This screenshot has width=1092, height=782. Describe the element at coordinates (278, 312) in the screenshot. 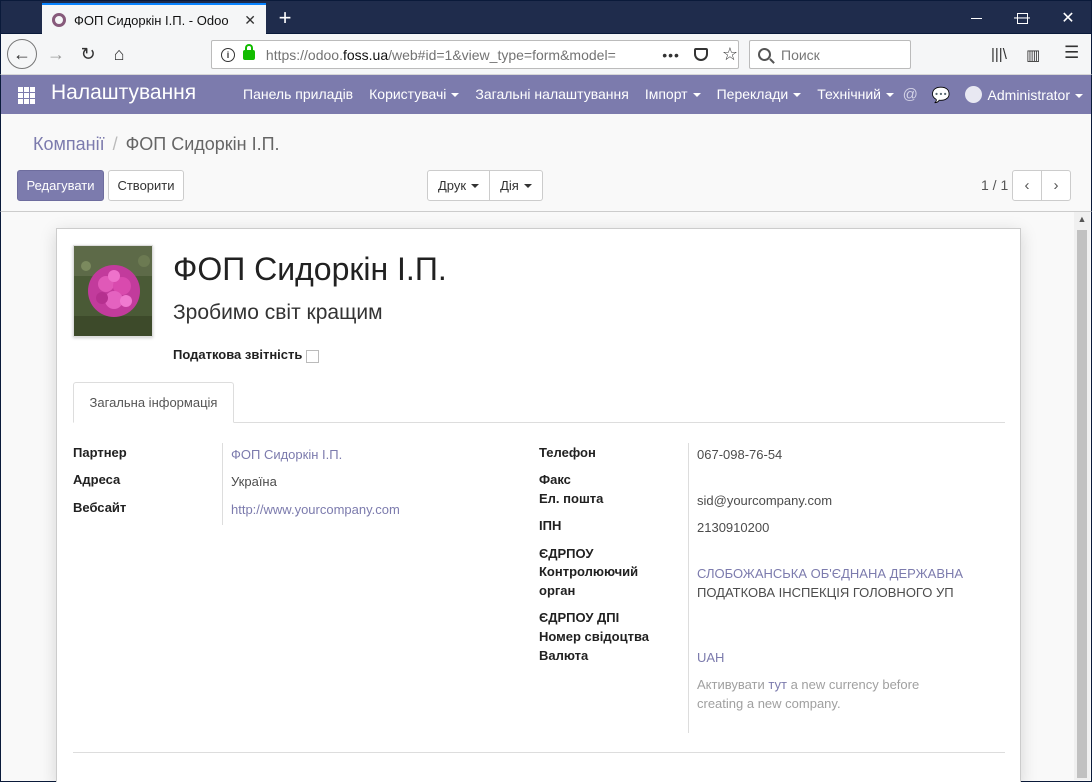

I see `company-slogan: Зробимо світ кращим` at that location.